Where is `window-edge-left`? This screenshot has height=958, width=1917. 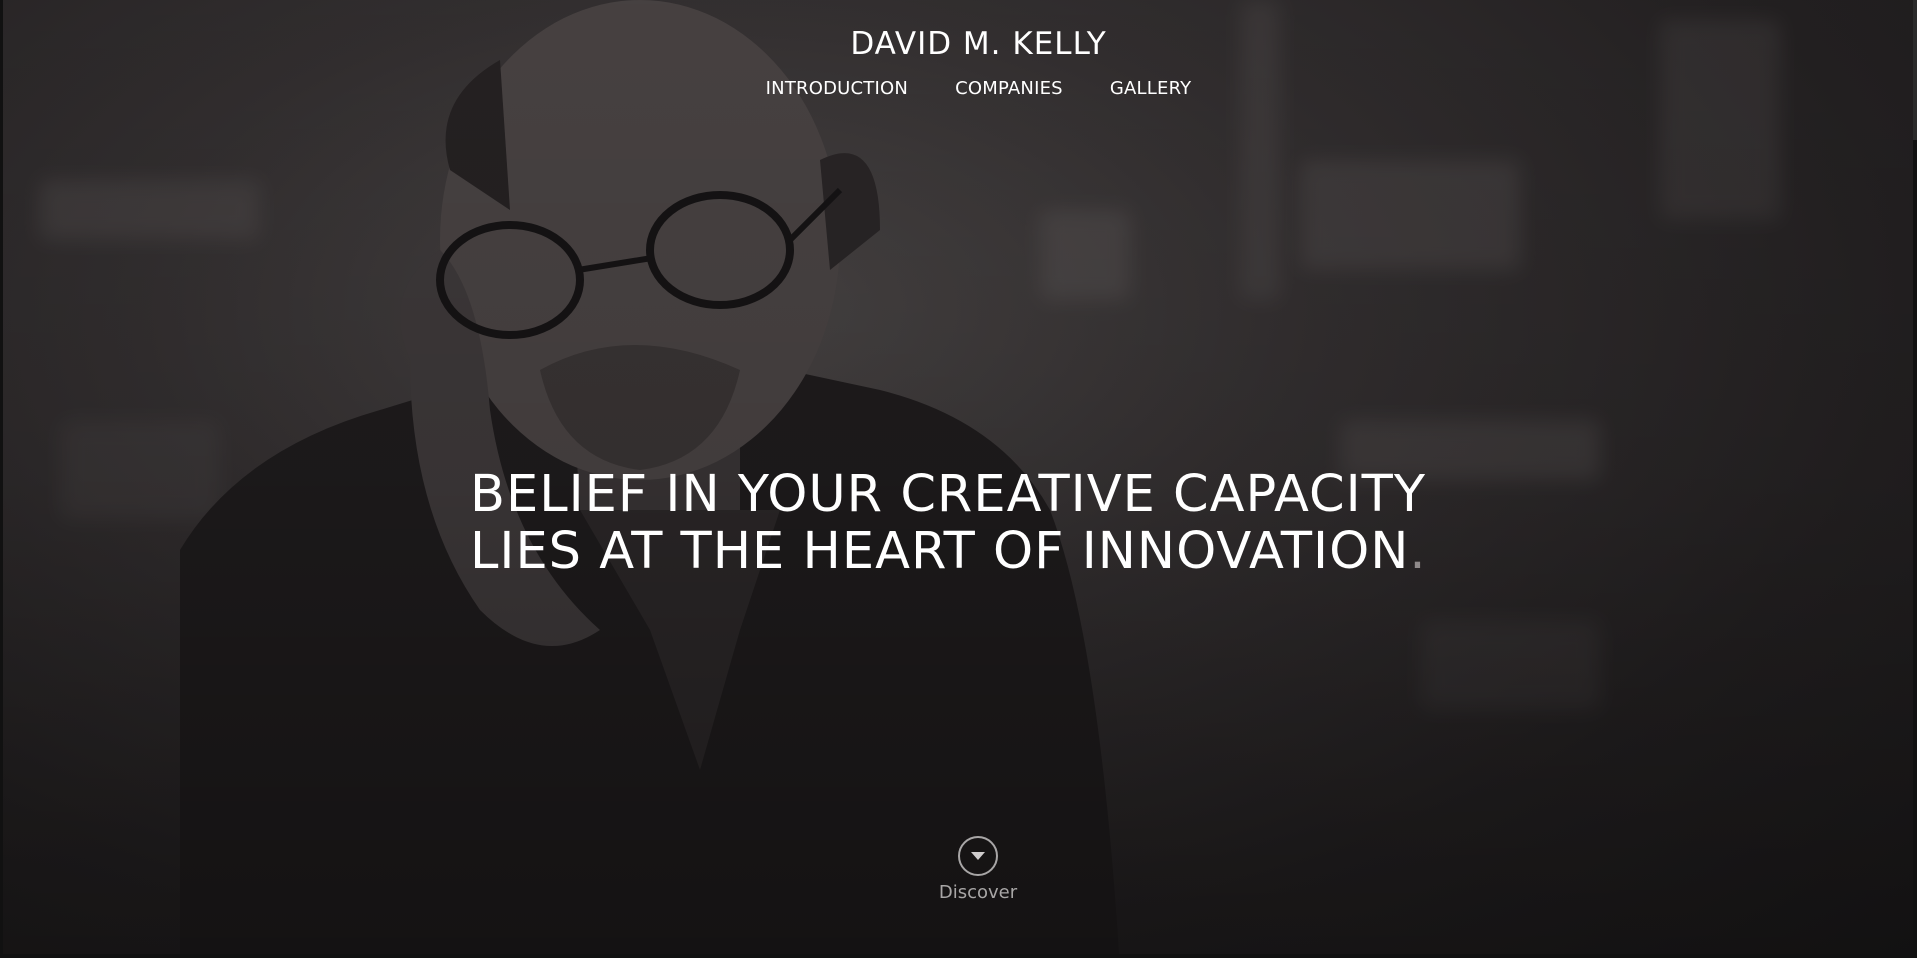 window-edge-left is located at coordinates (1, 479).